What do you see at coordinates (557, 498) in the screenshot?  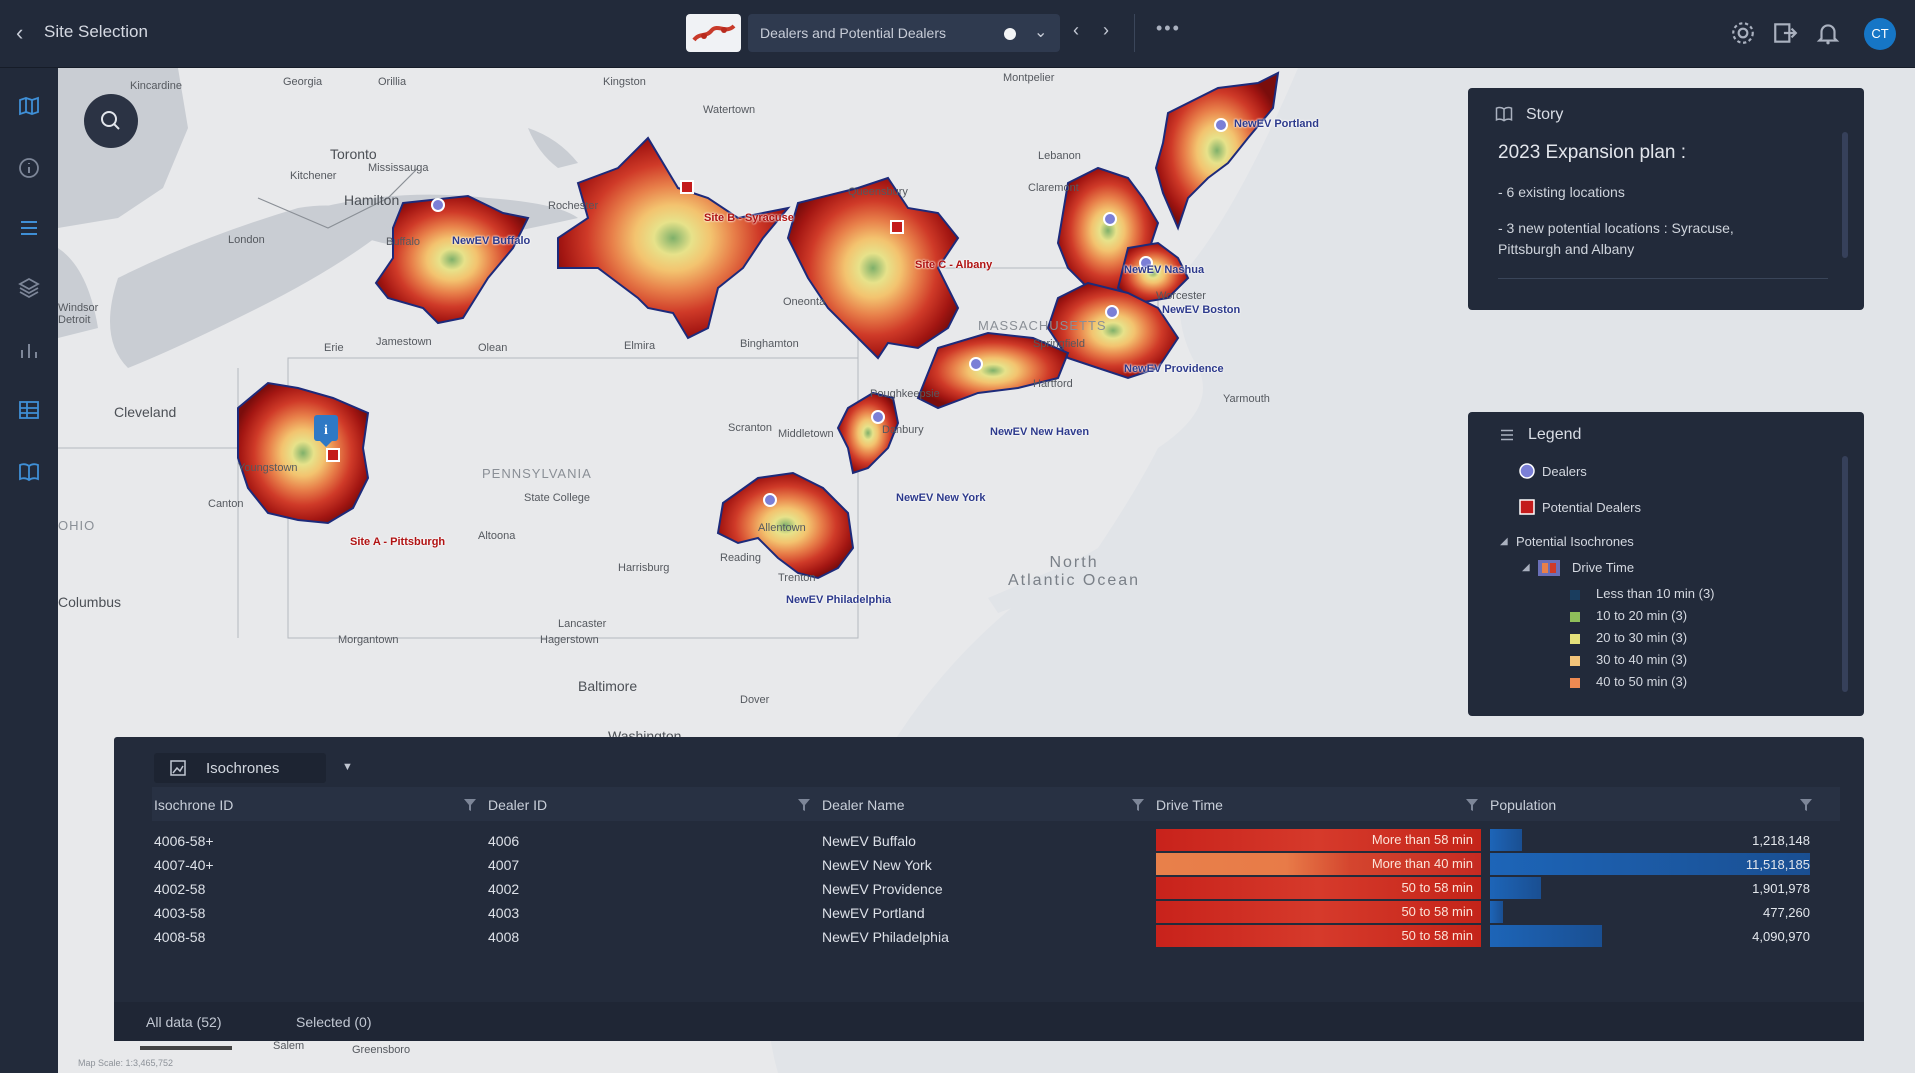 I see `place-label: State College` at bounding box center [557, 498].